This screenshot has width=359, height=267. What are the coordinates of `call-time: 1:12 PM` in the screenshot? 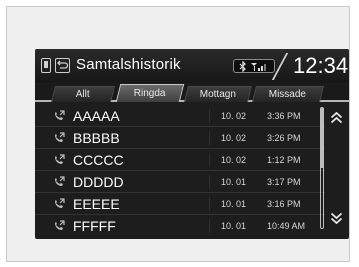 It's located at (284, 160).